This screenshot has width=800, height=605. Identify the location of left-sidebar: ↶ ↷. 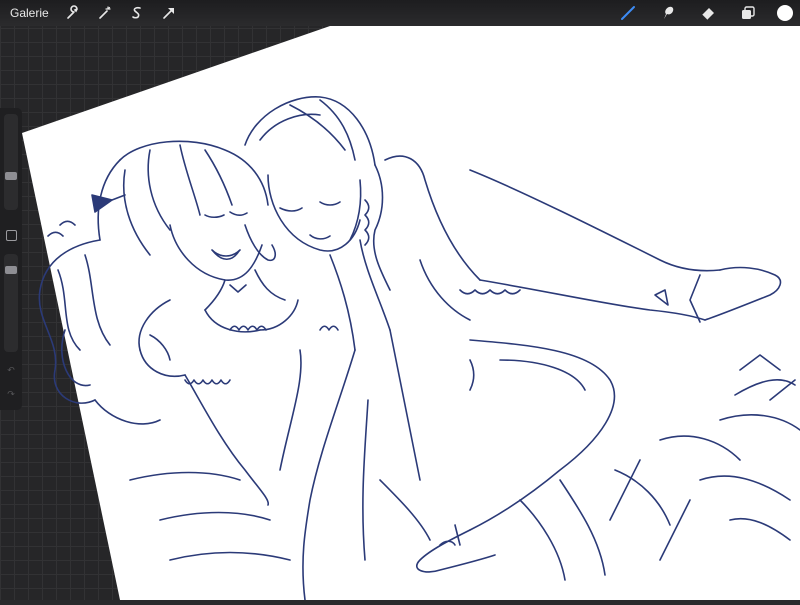
(11, 259).